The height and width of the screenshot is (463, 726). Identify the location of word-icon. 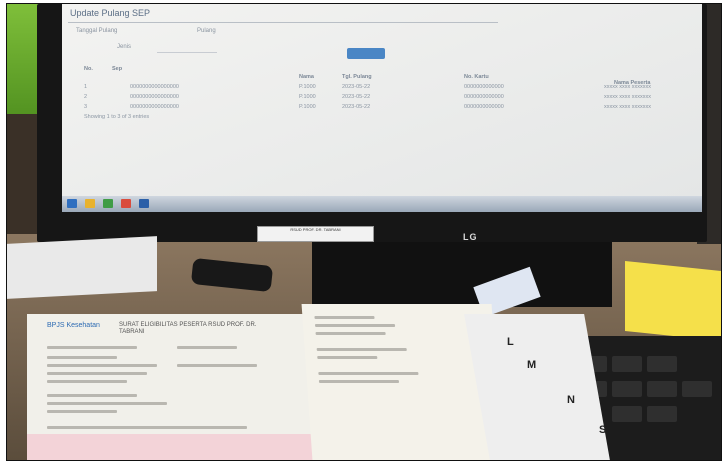
(144, 203).